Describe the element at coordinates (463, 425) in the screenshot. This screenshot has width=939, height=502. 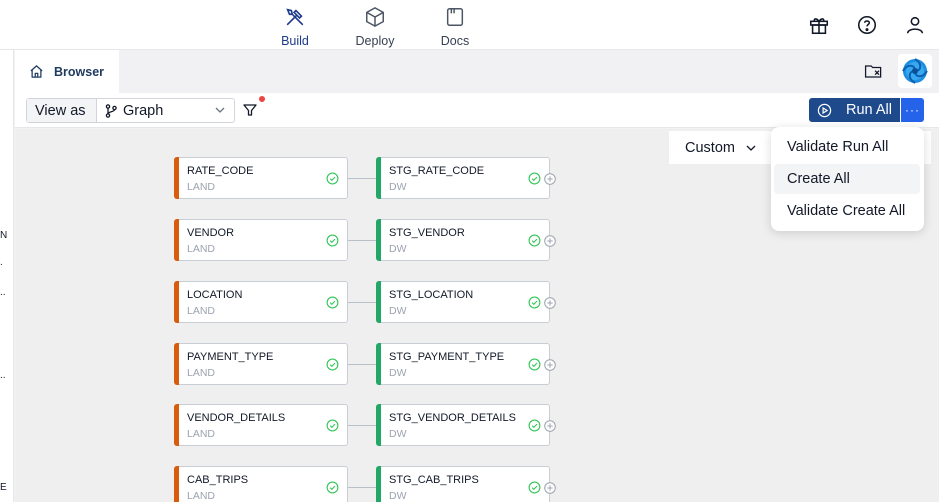
I see `target-node: STG_VENDOR_DETAILS DW` at that location.